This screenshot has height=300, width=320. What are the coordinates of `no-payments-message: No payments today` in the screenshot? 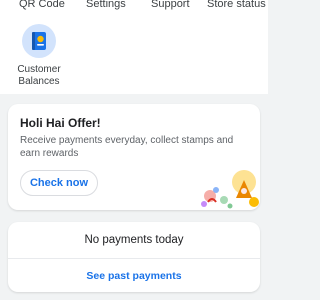 It's located at (134, 240).